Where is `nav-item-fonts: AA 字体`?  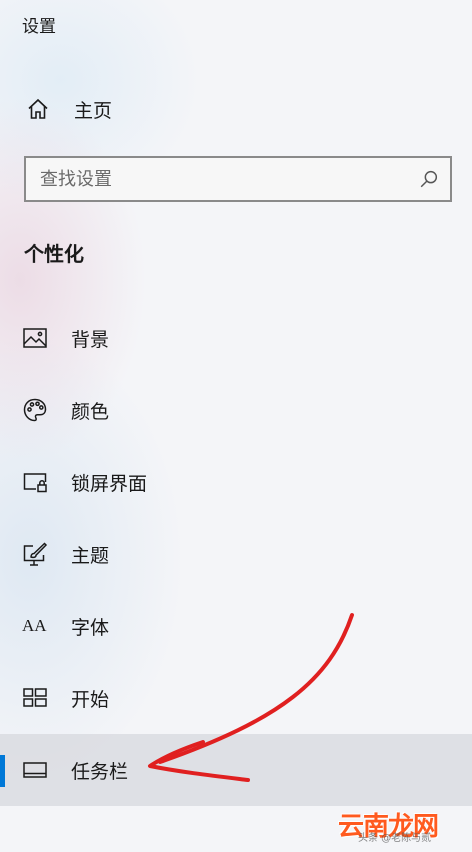 nav-item-fonts: AA 字体 is located at coordinates (236, 626).